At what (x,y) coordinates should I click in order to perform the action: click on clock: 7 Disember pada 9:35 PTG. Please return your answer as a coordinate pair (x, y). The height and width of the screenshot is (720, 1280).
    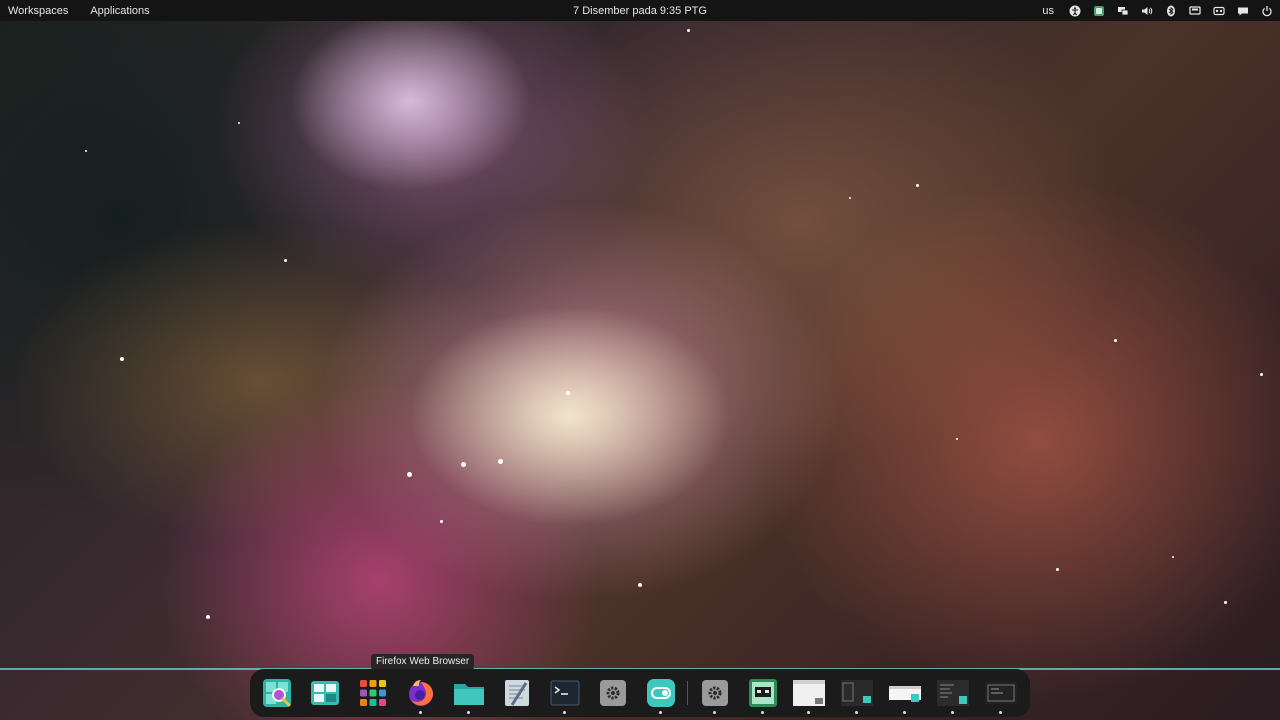
    Looking at the image, I should click on (640, 11).